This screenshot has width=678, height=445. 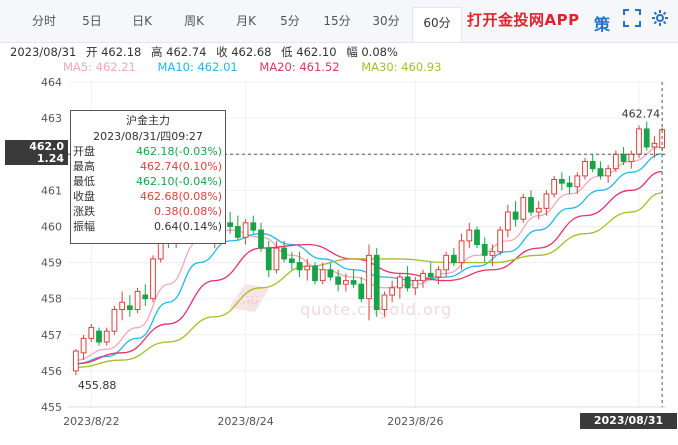 I want to click on y-tick-label: 460, so click(x=51, y=226).